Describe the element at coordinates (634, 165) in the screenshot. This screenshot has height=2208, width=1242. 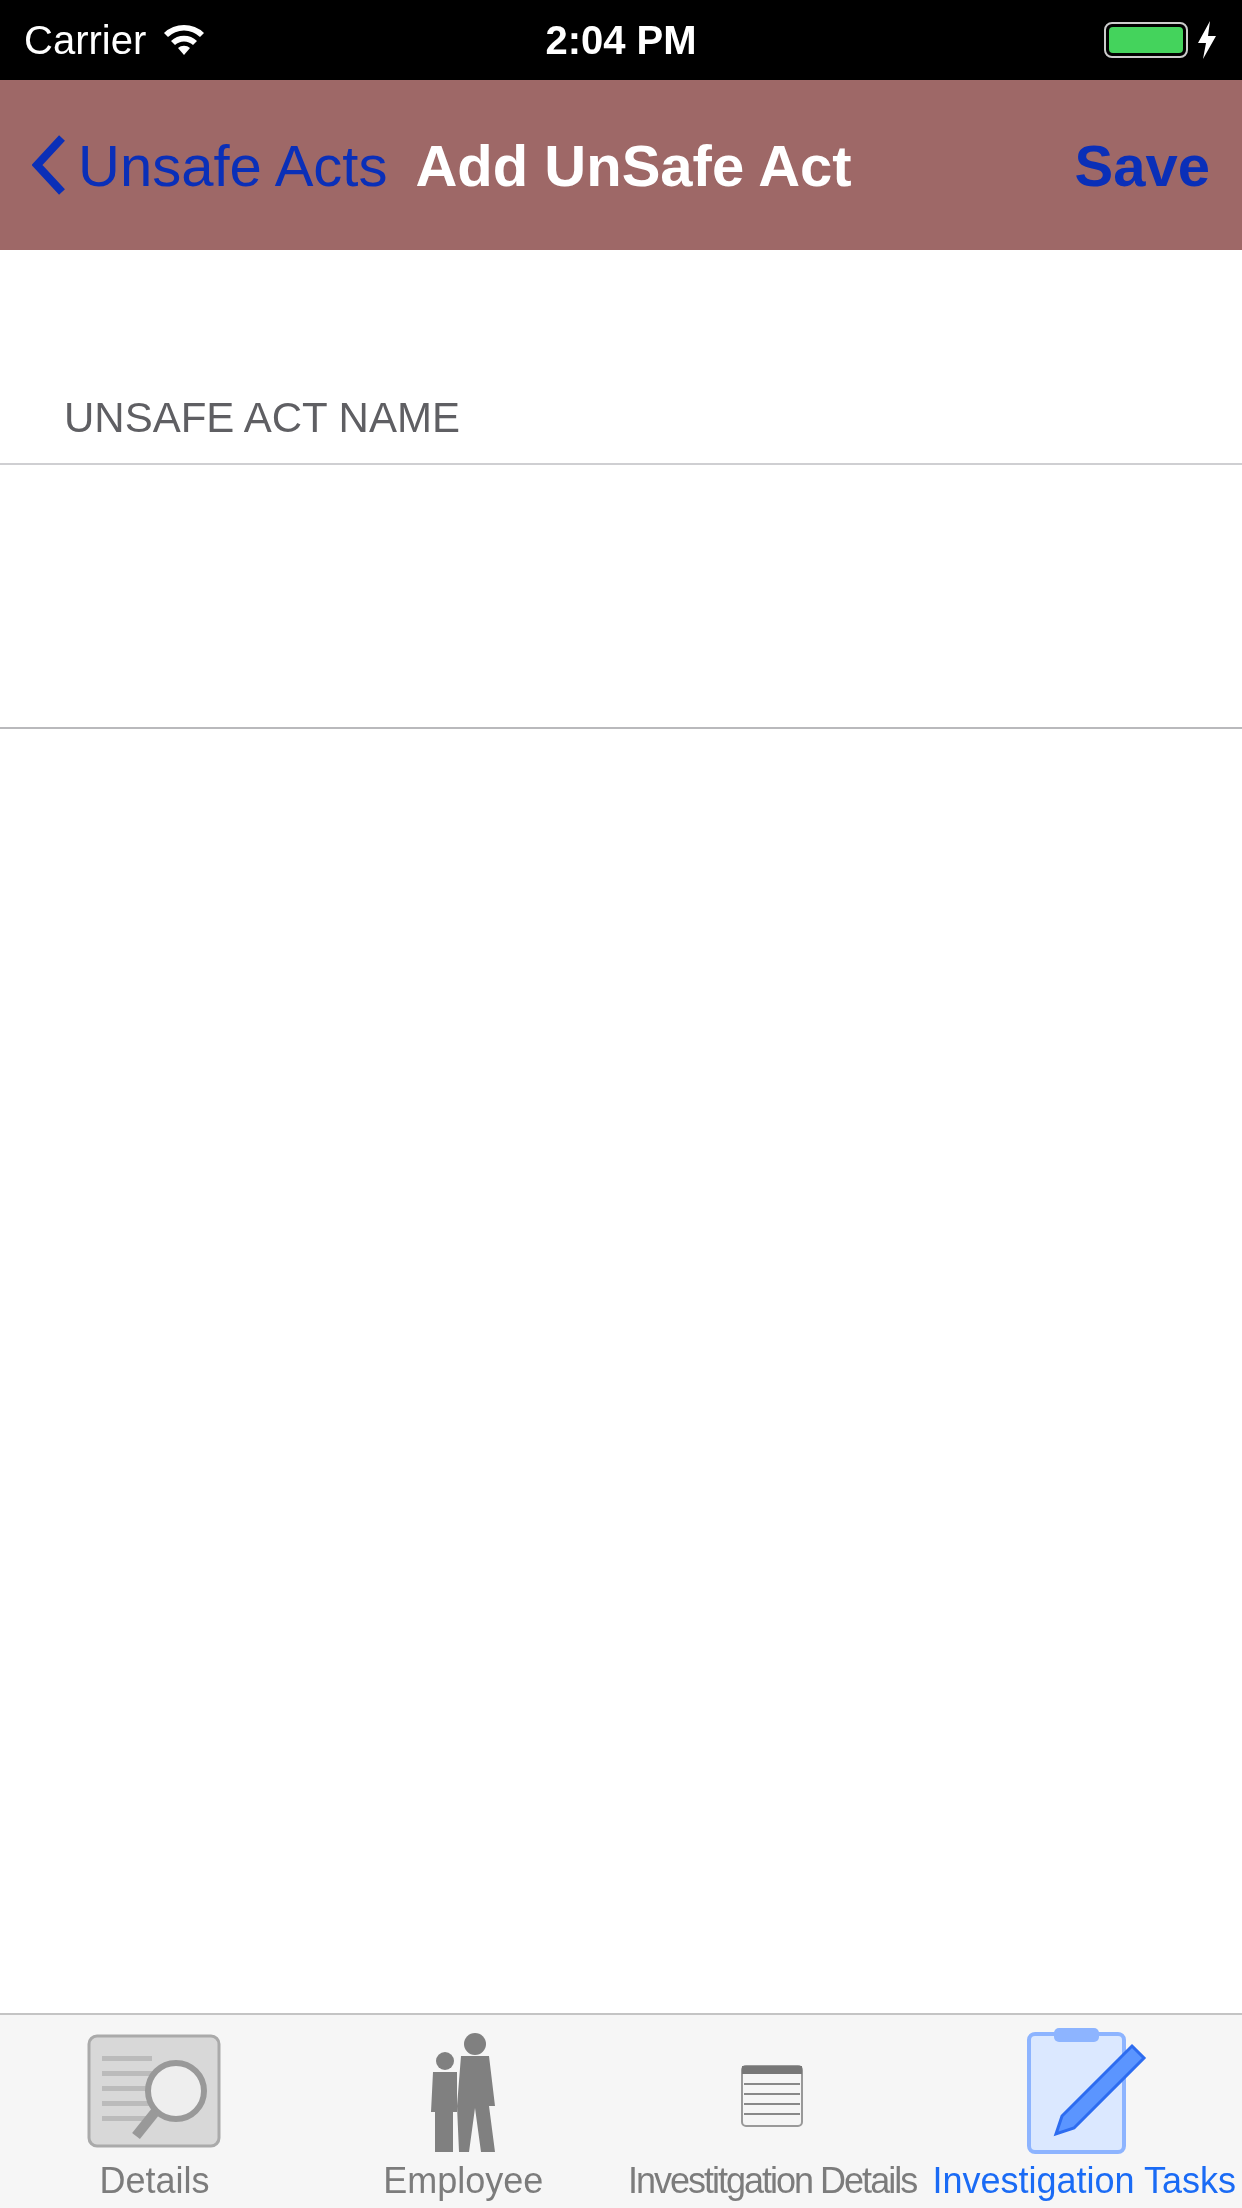
I see `screen-title: Add UnSafe Act` at that location.